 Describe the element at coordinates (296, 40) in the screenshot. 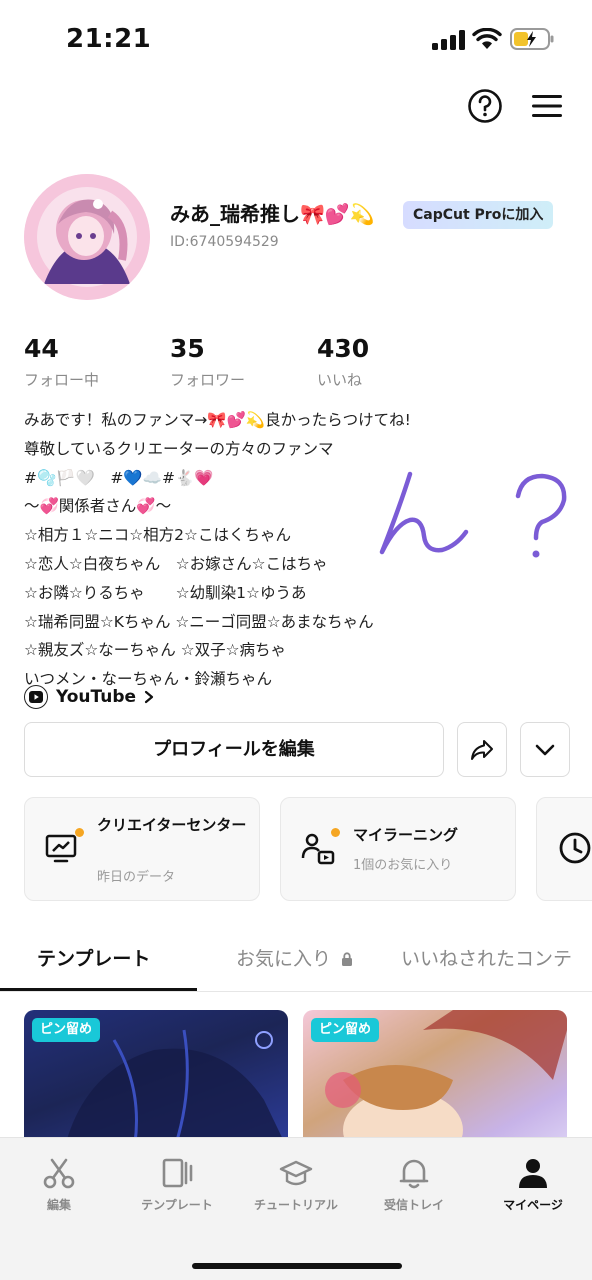

I see `status-bar: 21:21` at that location.